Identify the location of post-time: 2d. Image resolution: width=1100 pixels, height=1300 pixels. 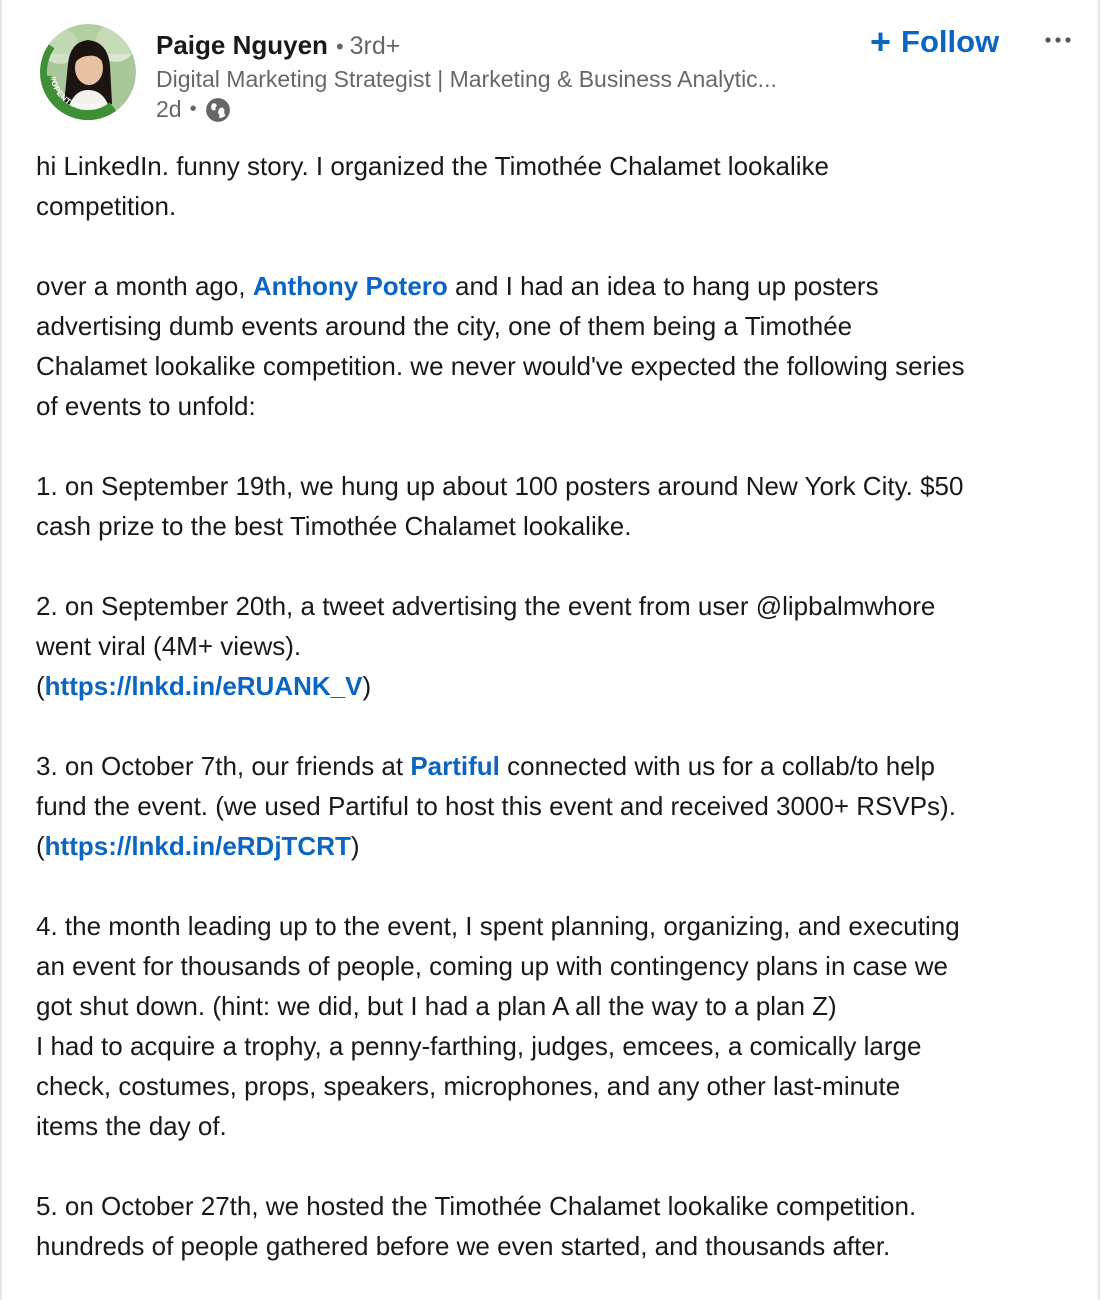
(169, 109).